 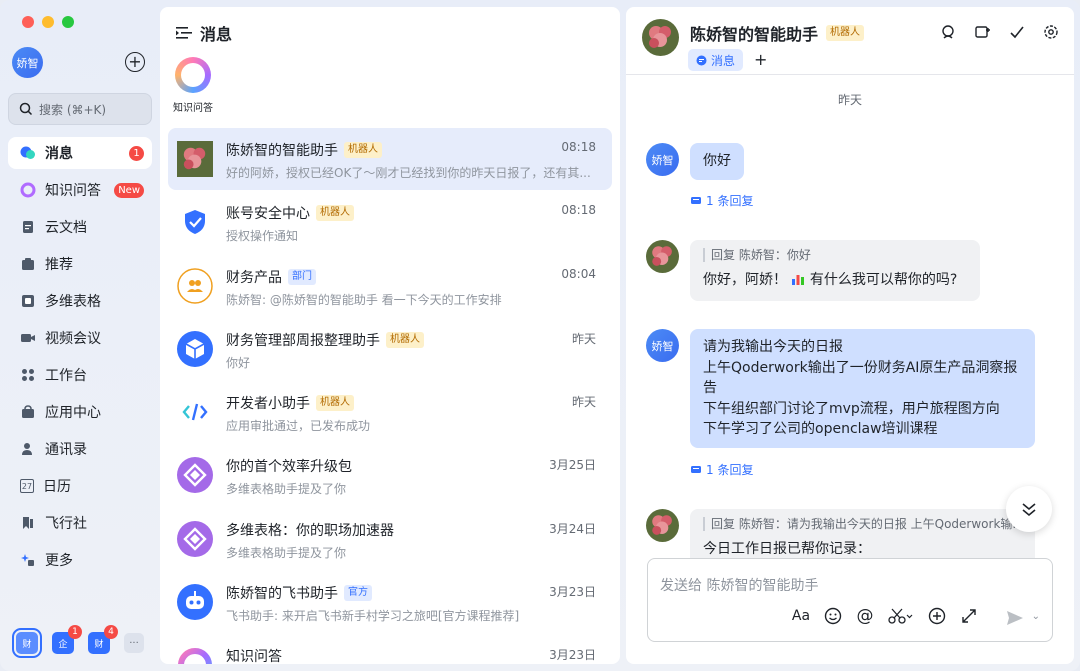 I want to click on sidebar-item-label: 工作台, so click(x=66, y=376).